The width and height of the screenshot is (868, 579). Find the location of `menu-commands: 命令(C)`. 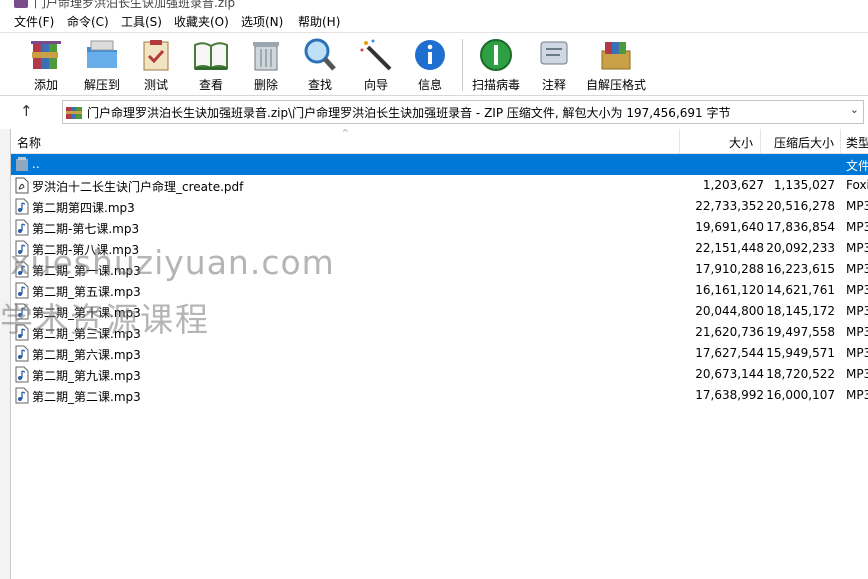

menu-commands: 命令(C) is located at coordinates (88, 21).